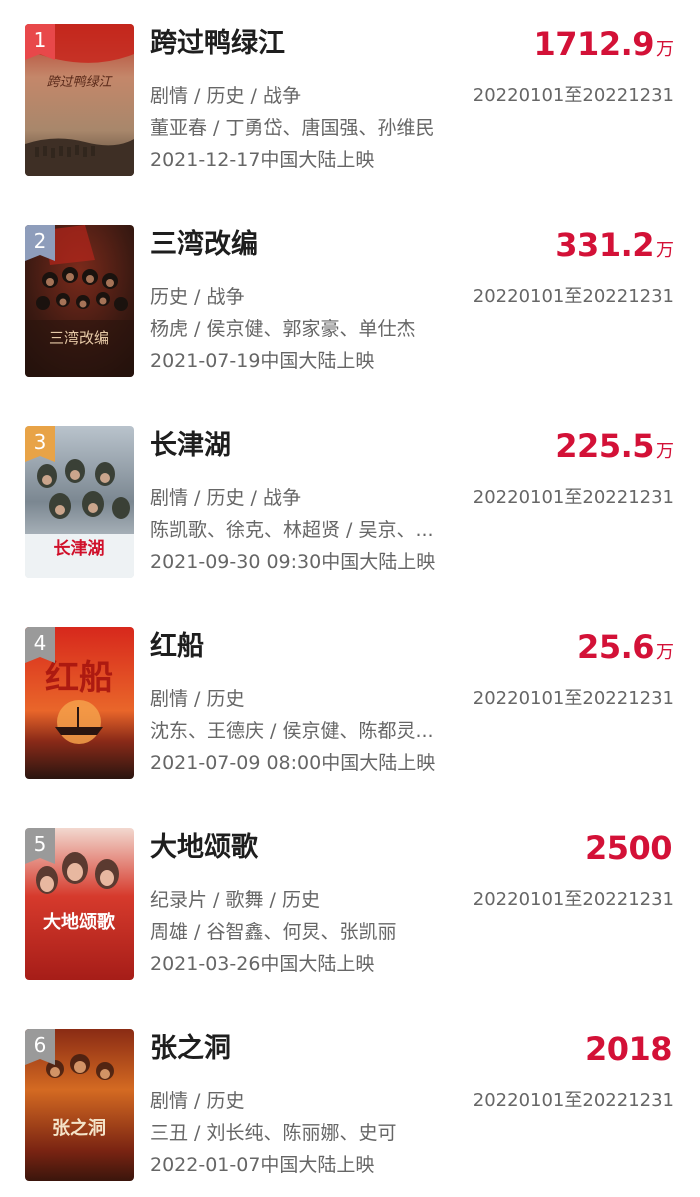 The width and height of the screenshot is (700, 1197). Describe the element at coordinates (293, 763) in the screenshot. I see `release-info: 2021-07-09 08:00中国大陆上映` at that location.